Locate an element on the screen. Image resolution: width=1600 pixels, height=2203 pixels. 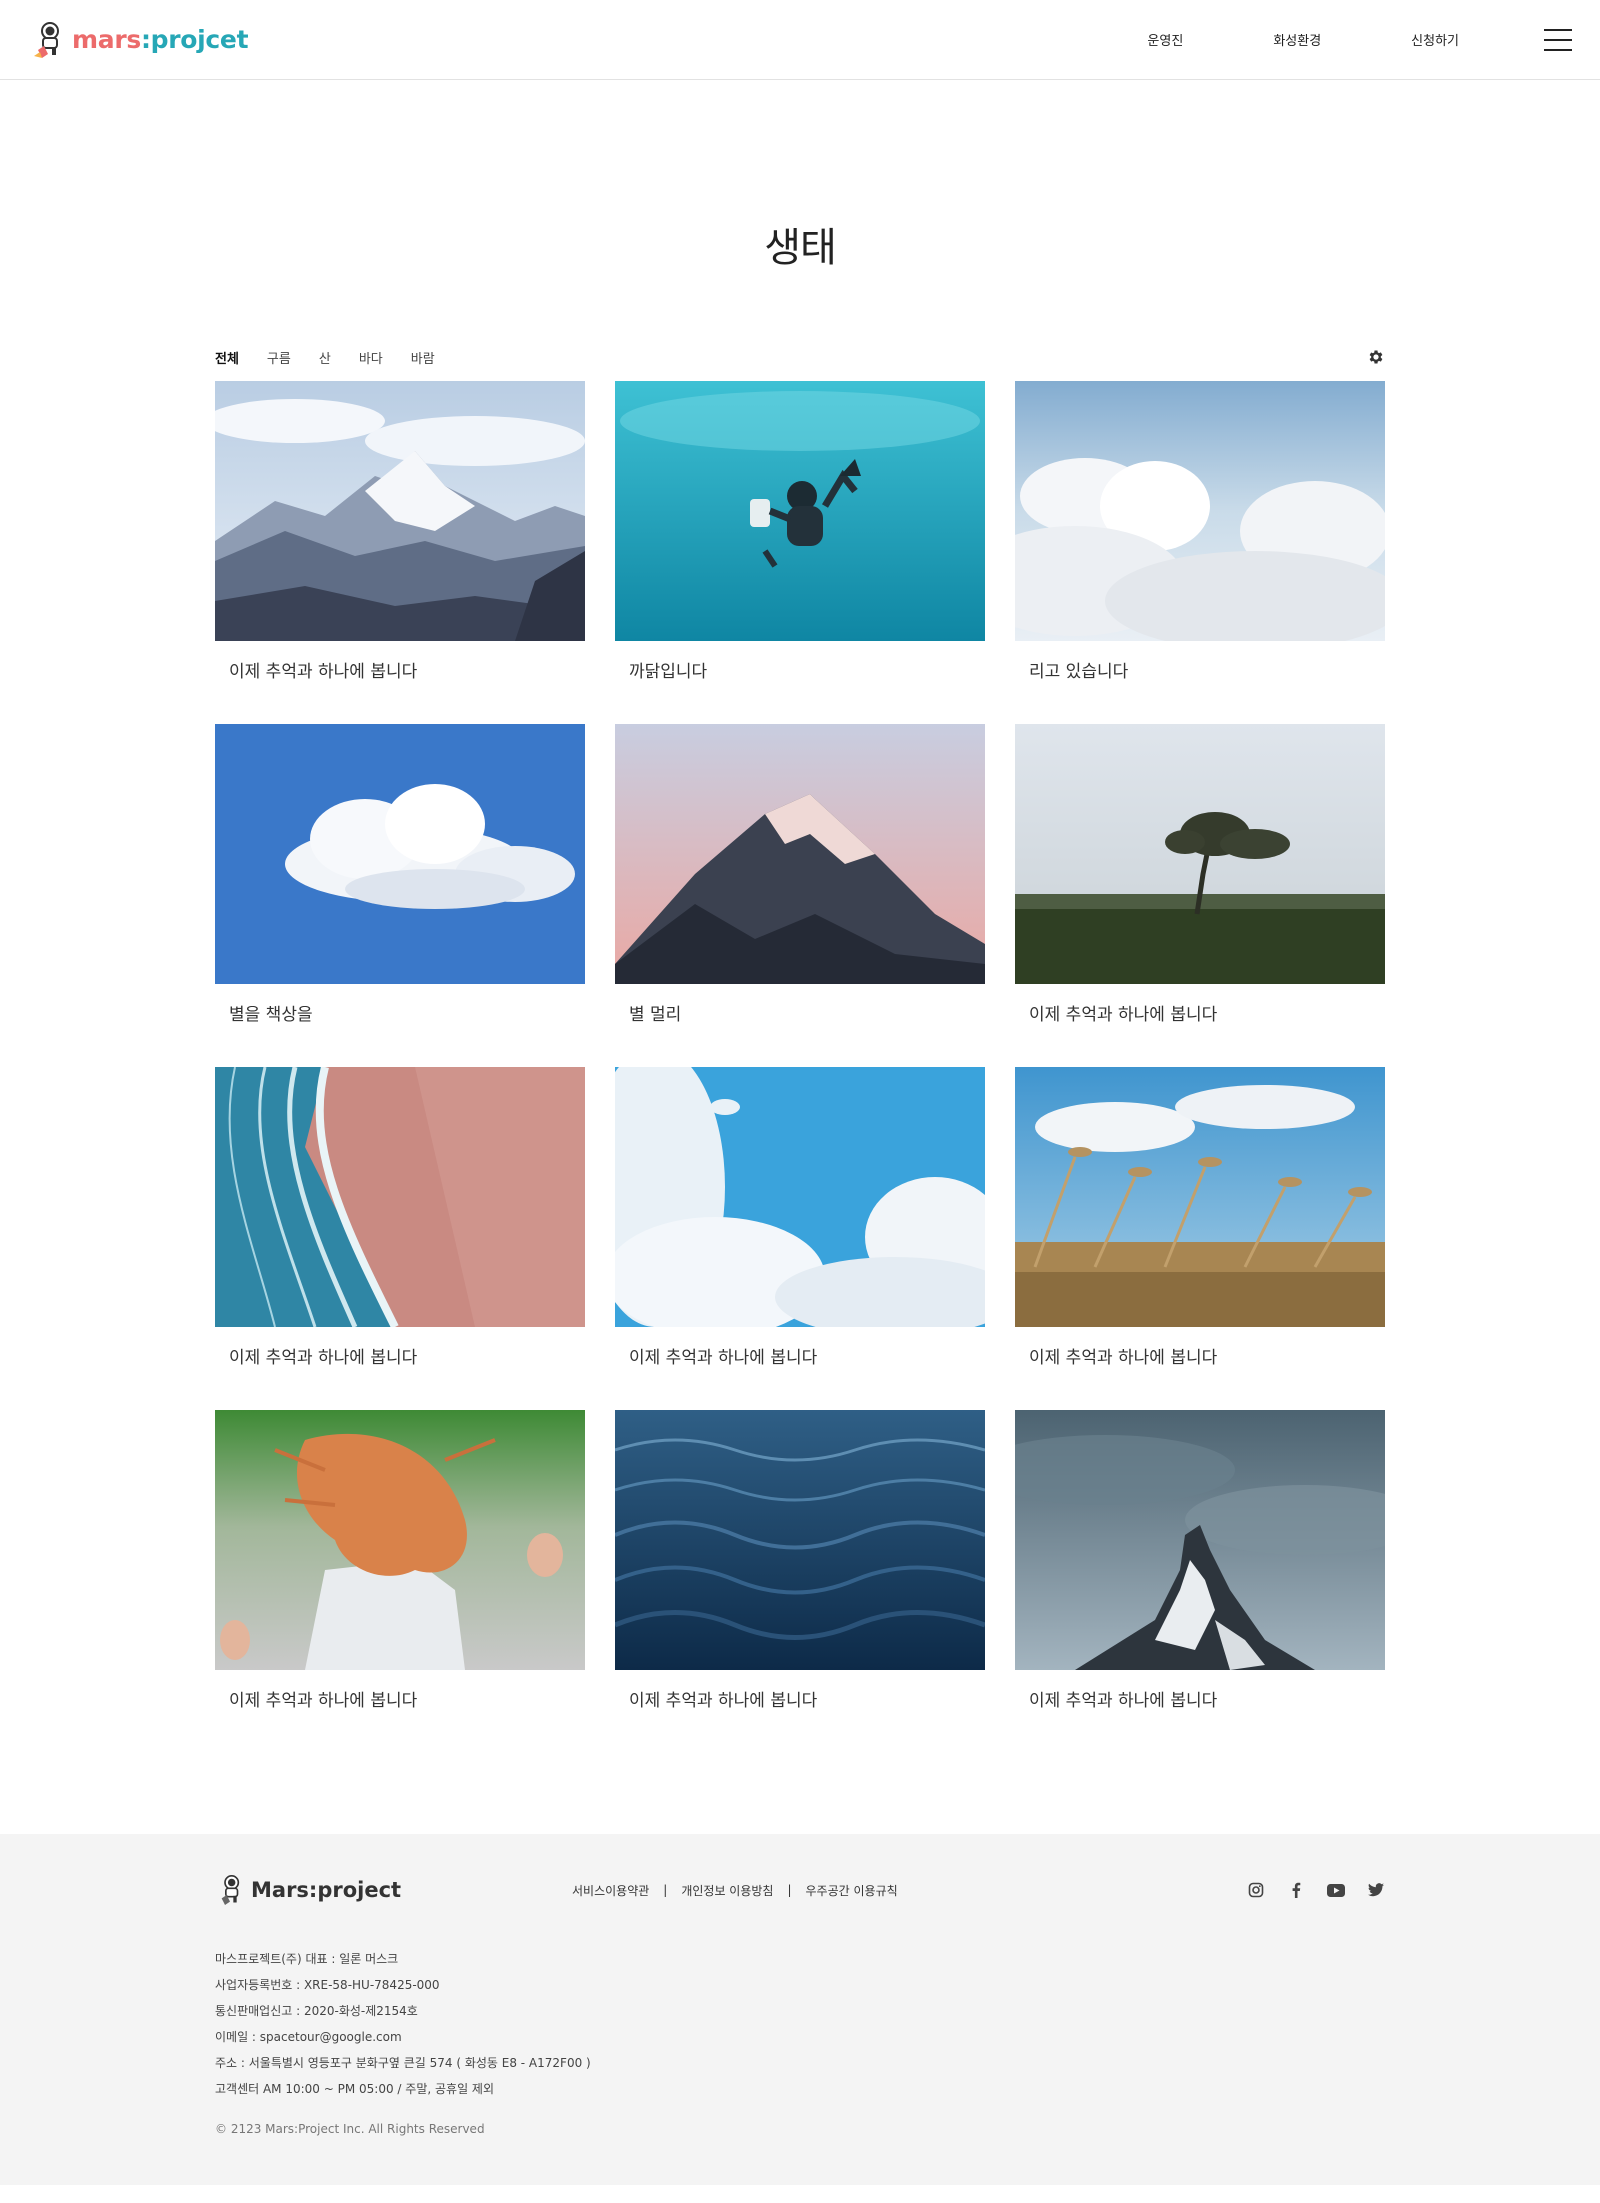
site-logo: mars:projcet is located at coordinates (139, 40).